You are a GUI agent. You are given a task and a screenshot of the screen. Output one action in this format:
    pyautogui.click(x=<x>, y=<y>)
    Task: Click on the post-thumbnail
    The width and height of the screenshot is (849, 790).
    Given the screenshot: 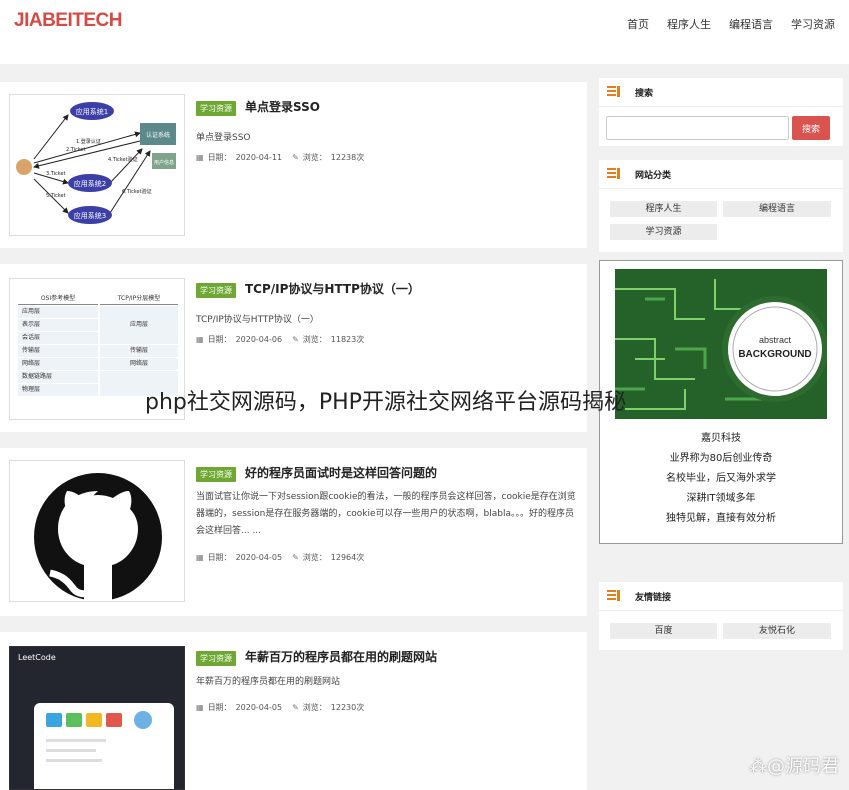 What is the action you would take?
    pyautogui.click(x=97, y=531)
    